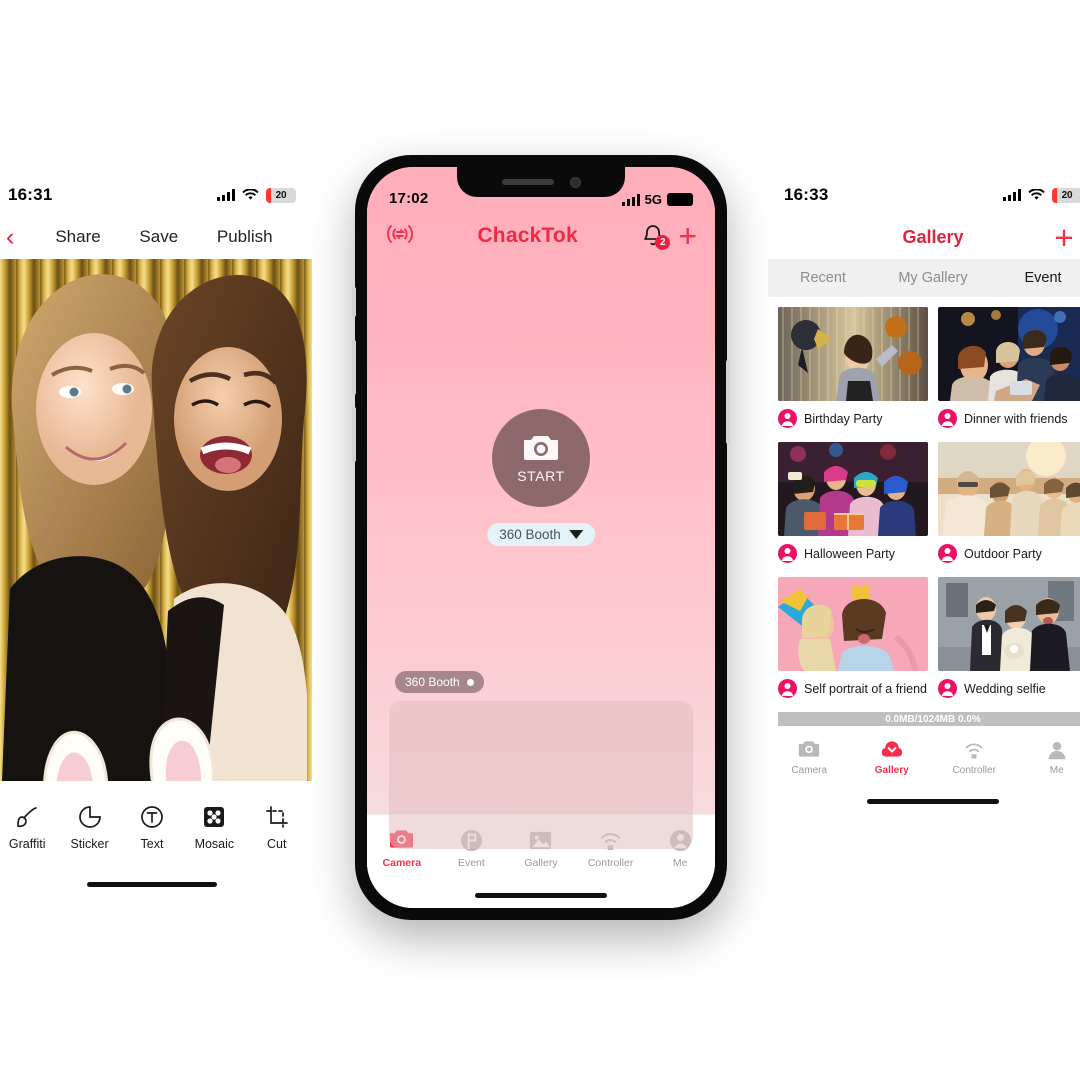 The width and height of the screenshot is (1080, 1080). I want to click on wifi-icon, so click(250, 195).